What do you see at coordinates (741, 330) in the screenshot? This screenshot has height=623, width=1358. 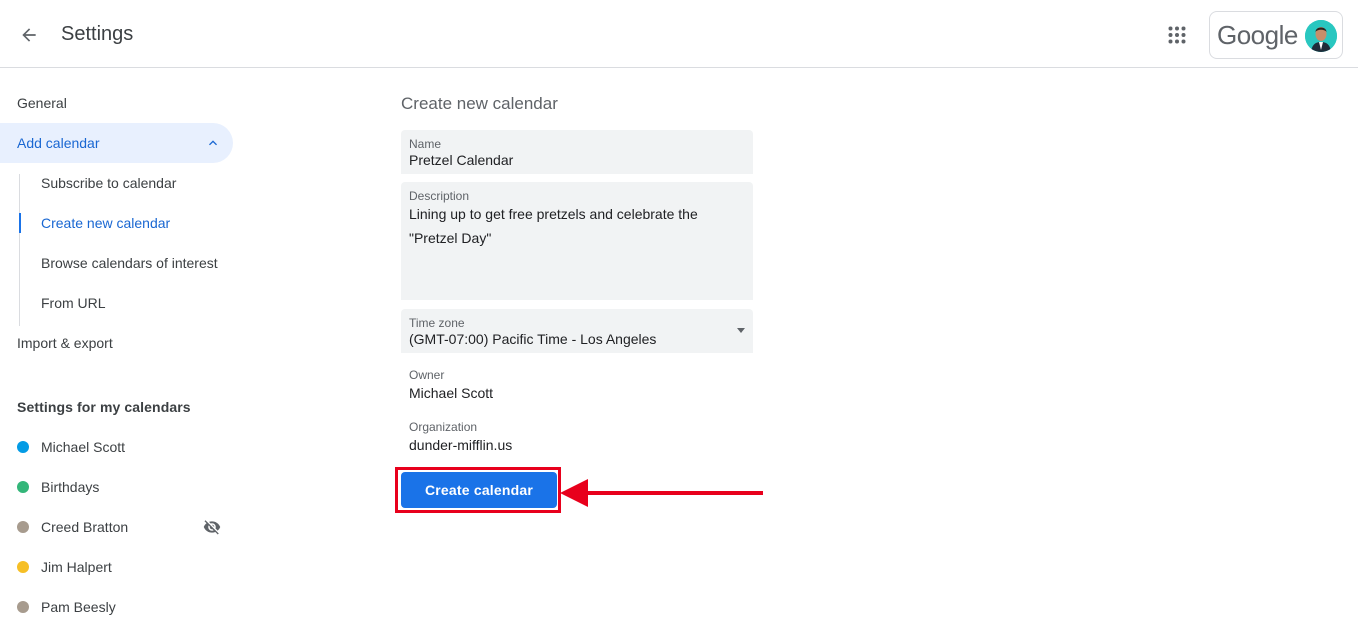 I see `dropdown-arrow-icon` at bounding box center [741, 330].